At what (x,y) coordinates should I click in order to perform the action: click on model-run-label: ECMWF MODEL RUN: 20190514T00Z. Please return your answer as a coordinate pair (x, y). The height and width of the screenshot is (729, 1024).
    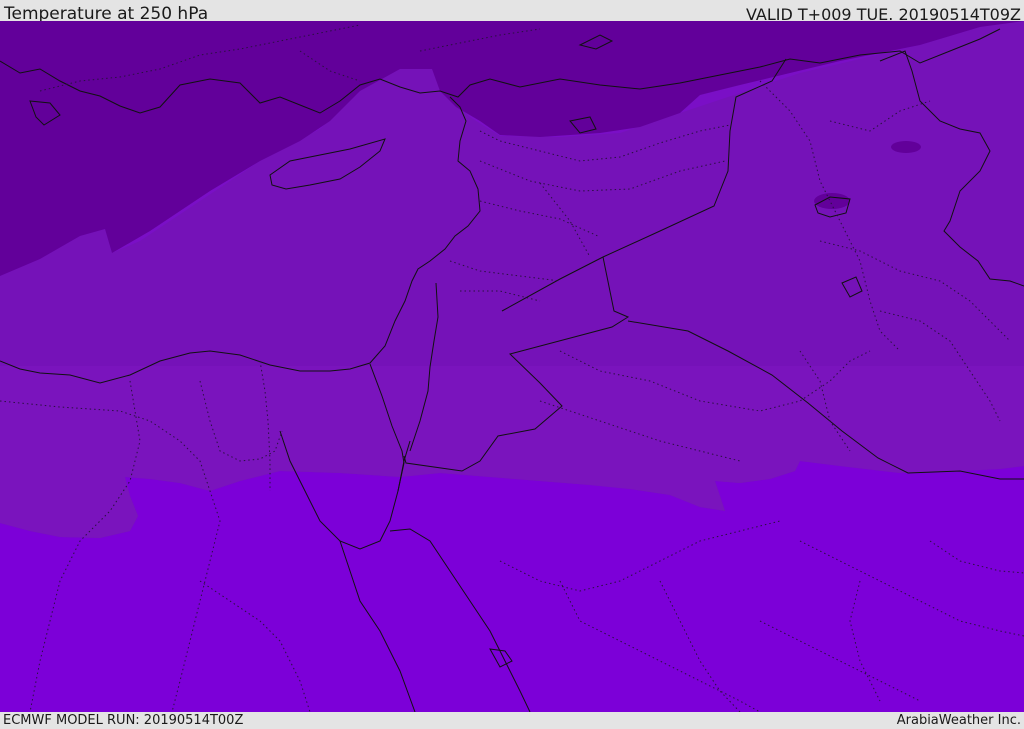
    Looking at the image, I should click on (123, 720).